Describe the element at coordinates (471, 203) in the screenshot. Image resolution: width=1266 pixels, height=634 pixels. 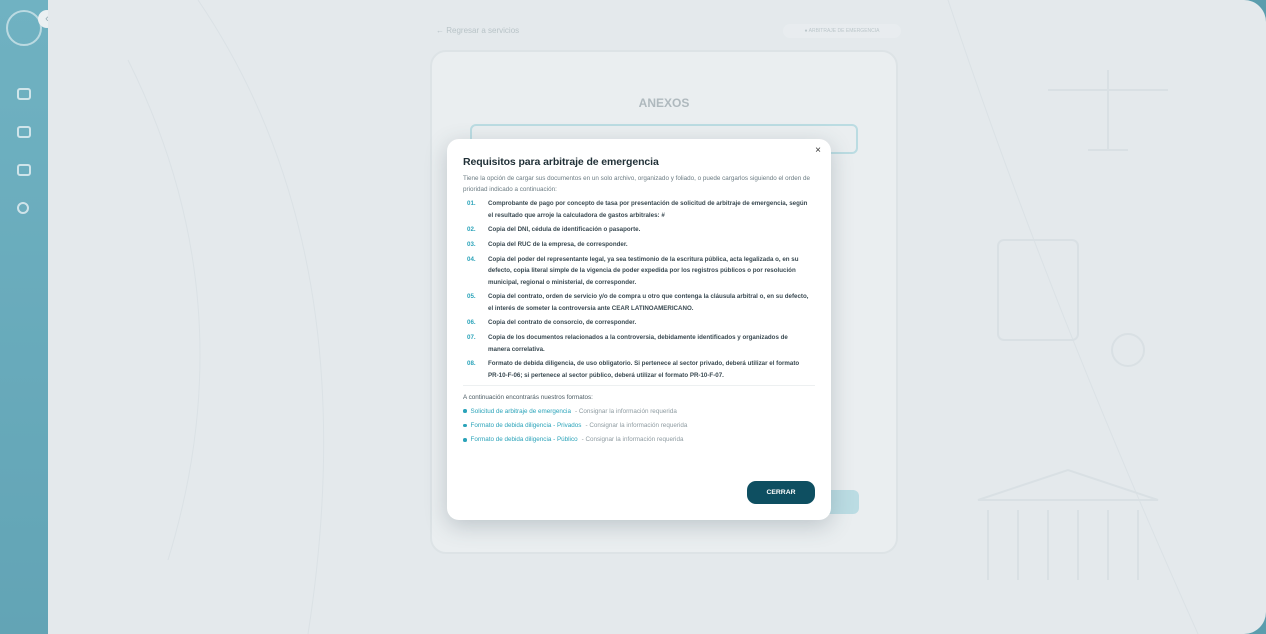
I see `item-number: 01.` at that location.